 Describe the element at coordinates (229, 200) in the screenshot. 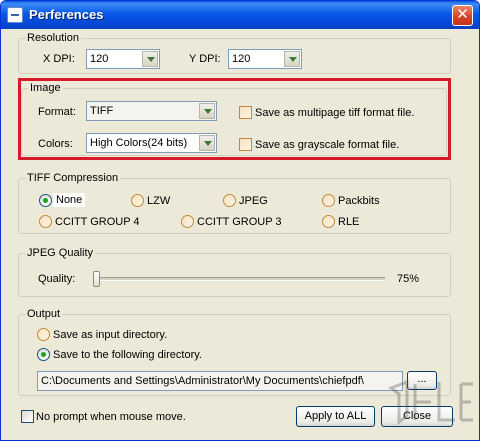

I see `tiff-jpeg-radio` at that location.